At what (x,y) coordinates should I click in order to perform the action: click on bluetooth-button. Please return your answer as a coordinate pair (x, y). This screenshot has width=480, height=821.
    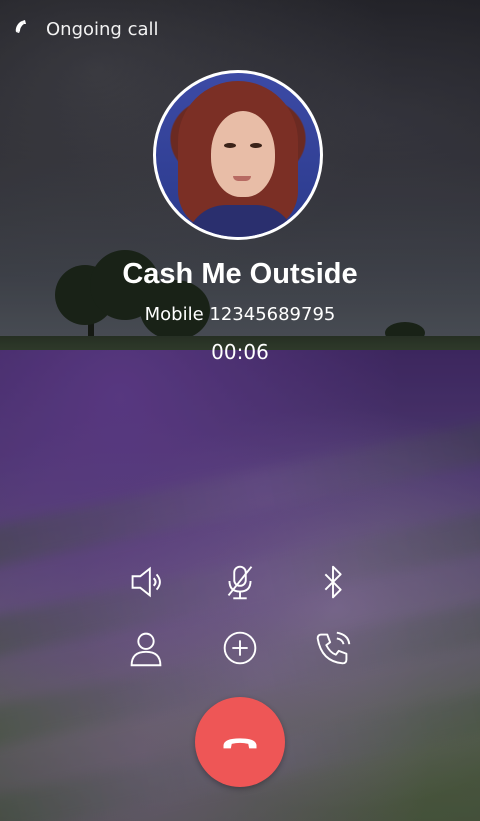
    Looking at the image, I should click on (333, 582).